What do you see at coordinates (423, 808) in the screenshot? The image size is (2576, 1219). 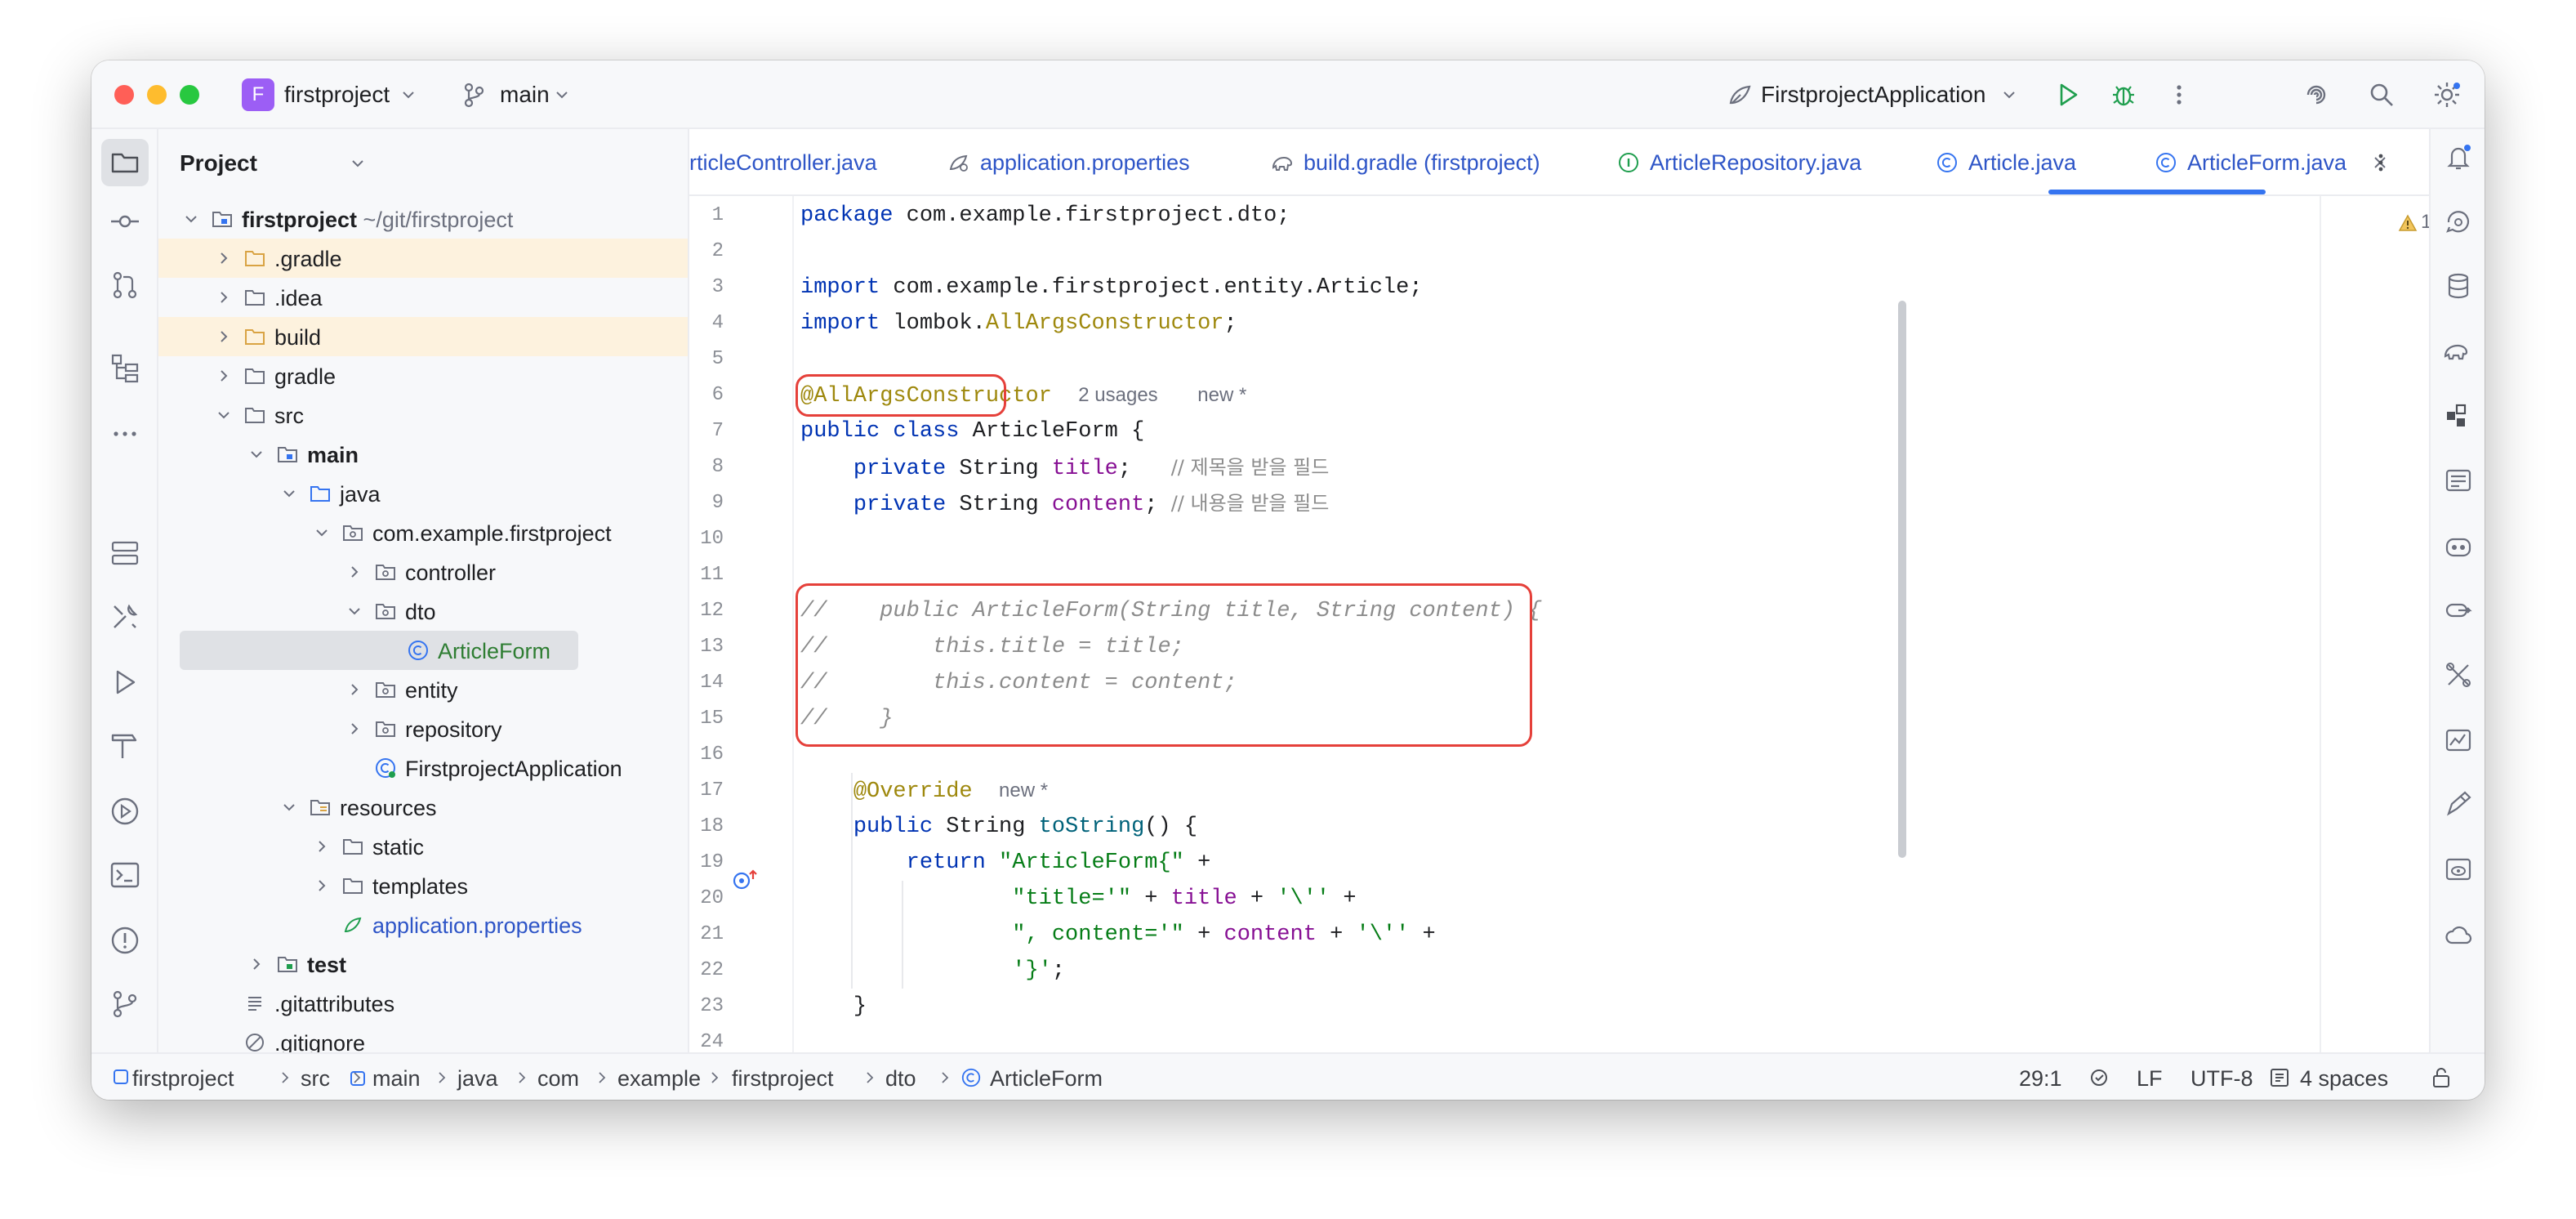 I see `tree-item-resources: resources` at bounding box center [423, 808].